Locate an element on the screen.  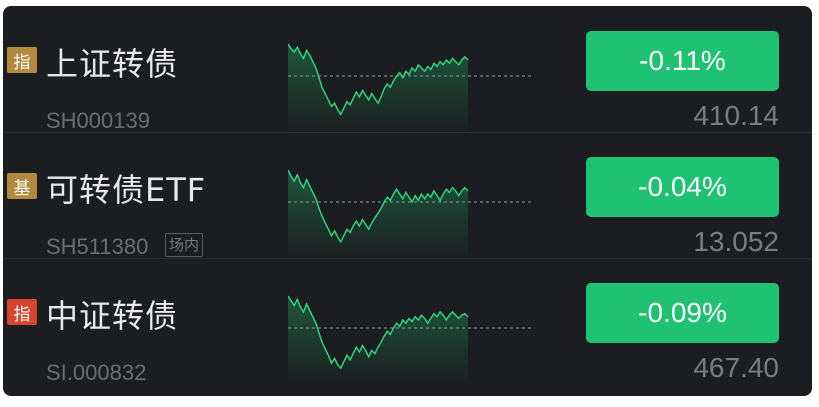
exchange-traded-badge: 场内 is located at coordinates (184, 245).